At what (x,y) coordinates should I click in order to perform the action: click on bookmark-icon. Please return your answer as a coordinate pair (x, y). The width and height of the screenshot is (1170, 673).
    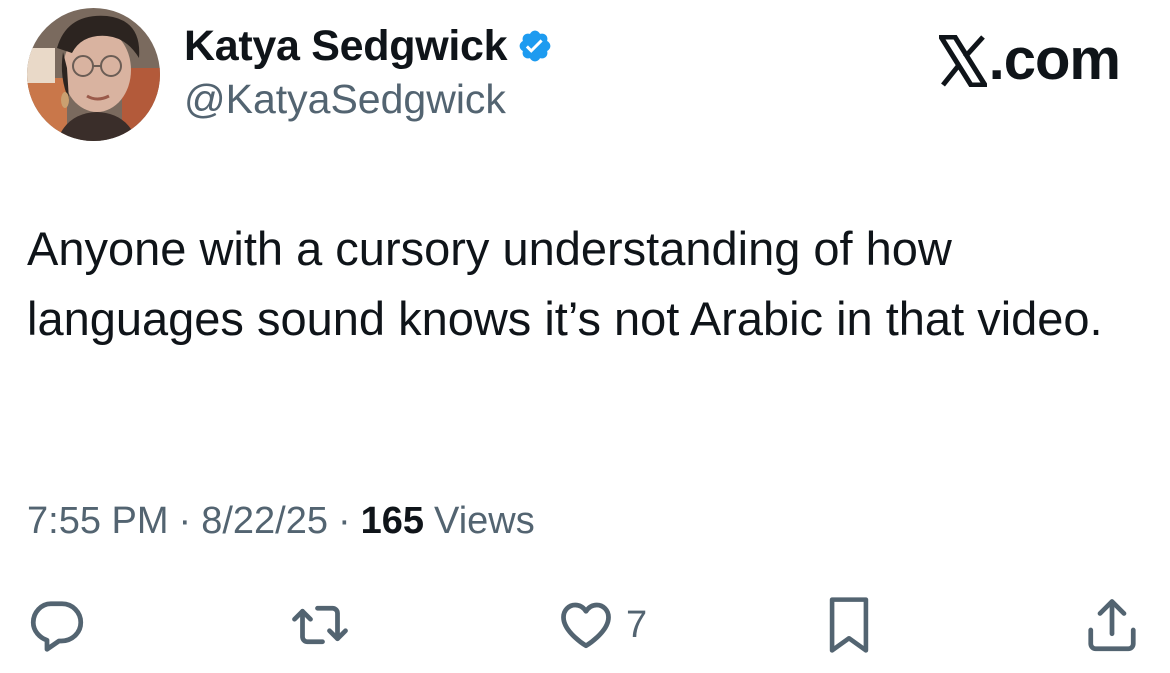
    Looking at the image, I should click on (849, 625).